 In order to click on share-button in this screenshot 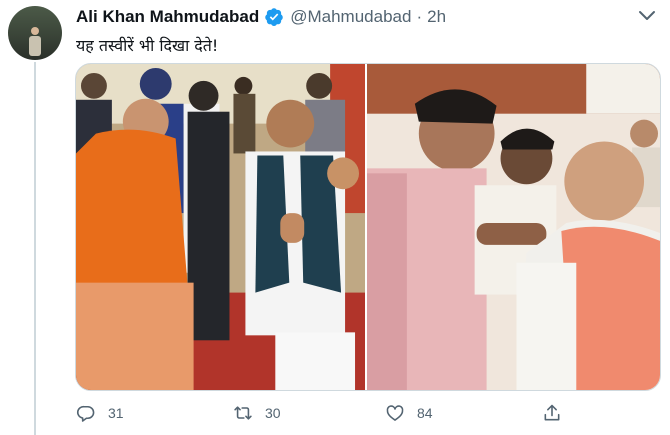, I will do `click(558, 413)`.